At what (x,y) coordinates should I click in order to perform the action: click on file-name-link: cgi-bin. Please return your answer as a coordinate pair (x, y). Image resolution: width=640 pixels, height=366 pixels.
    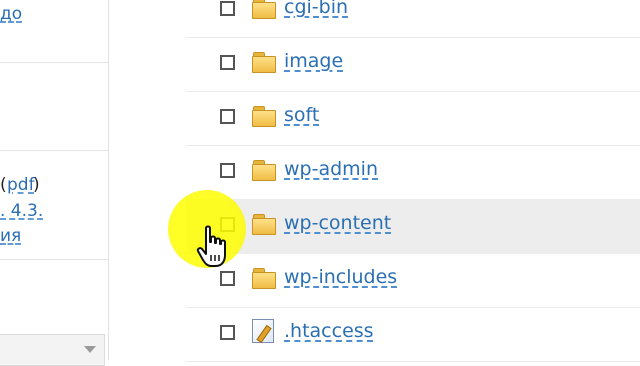
    Looking at the image, I should click on (316, 9).